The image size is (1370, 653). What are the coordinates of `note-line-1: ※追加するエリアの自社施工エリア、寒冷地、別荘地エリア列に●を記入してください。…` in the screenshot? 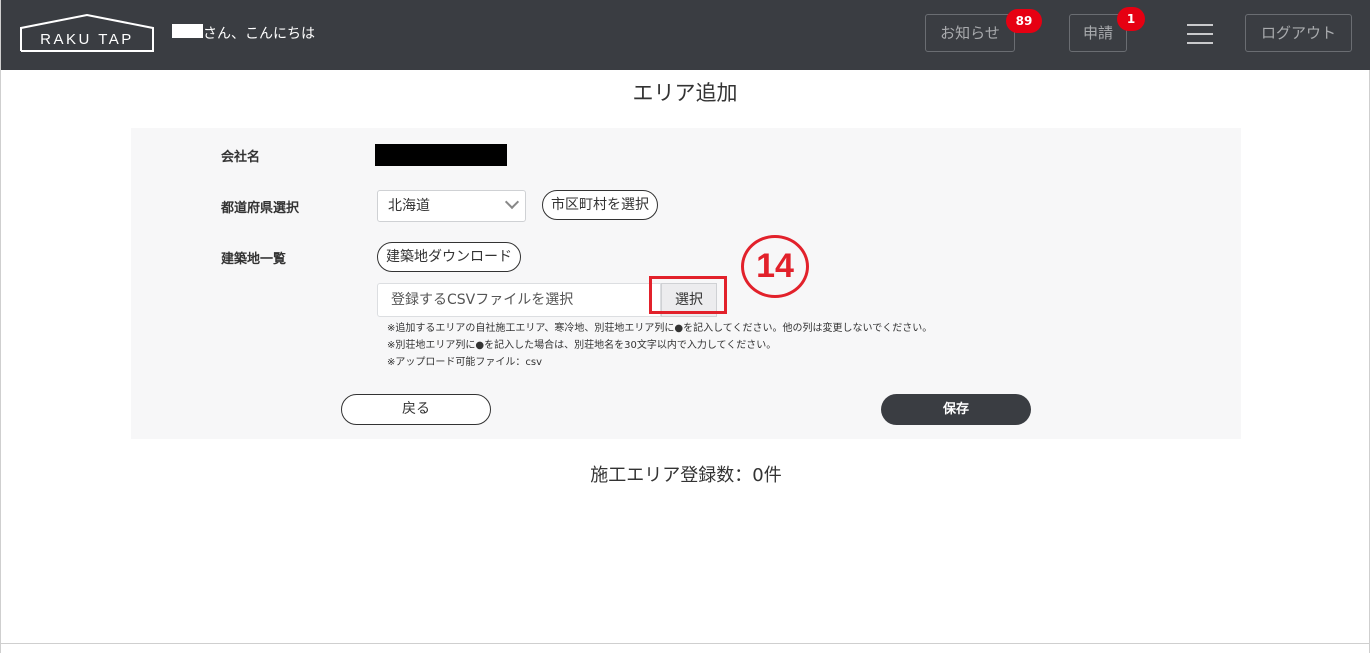 It's located at (660, 328).